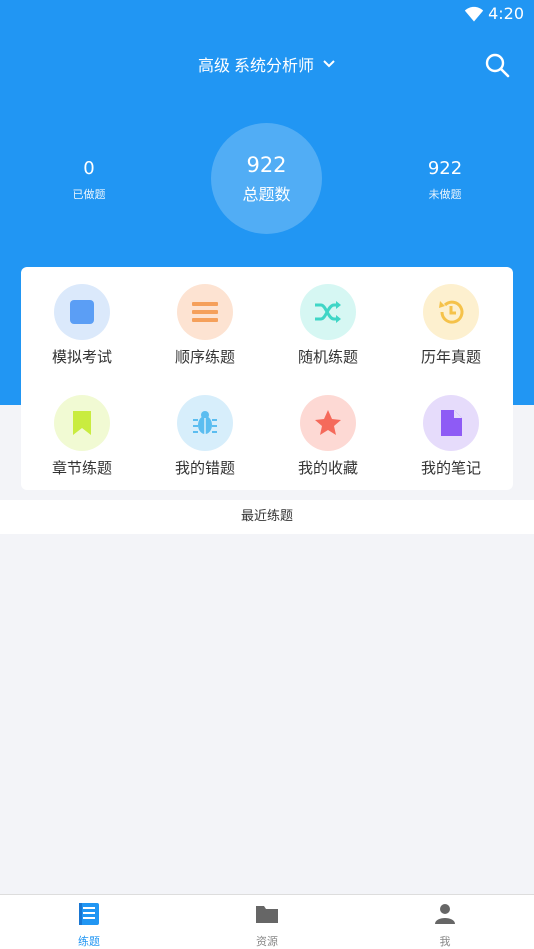 The image size is (534, 949). I want to click on stat-undone-label: 未做题, so click(445, 194).